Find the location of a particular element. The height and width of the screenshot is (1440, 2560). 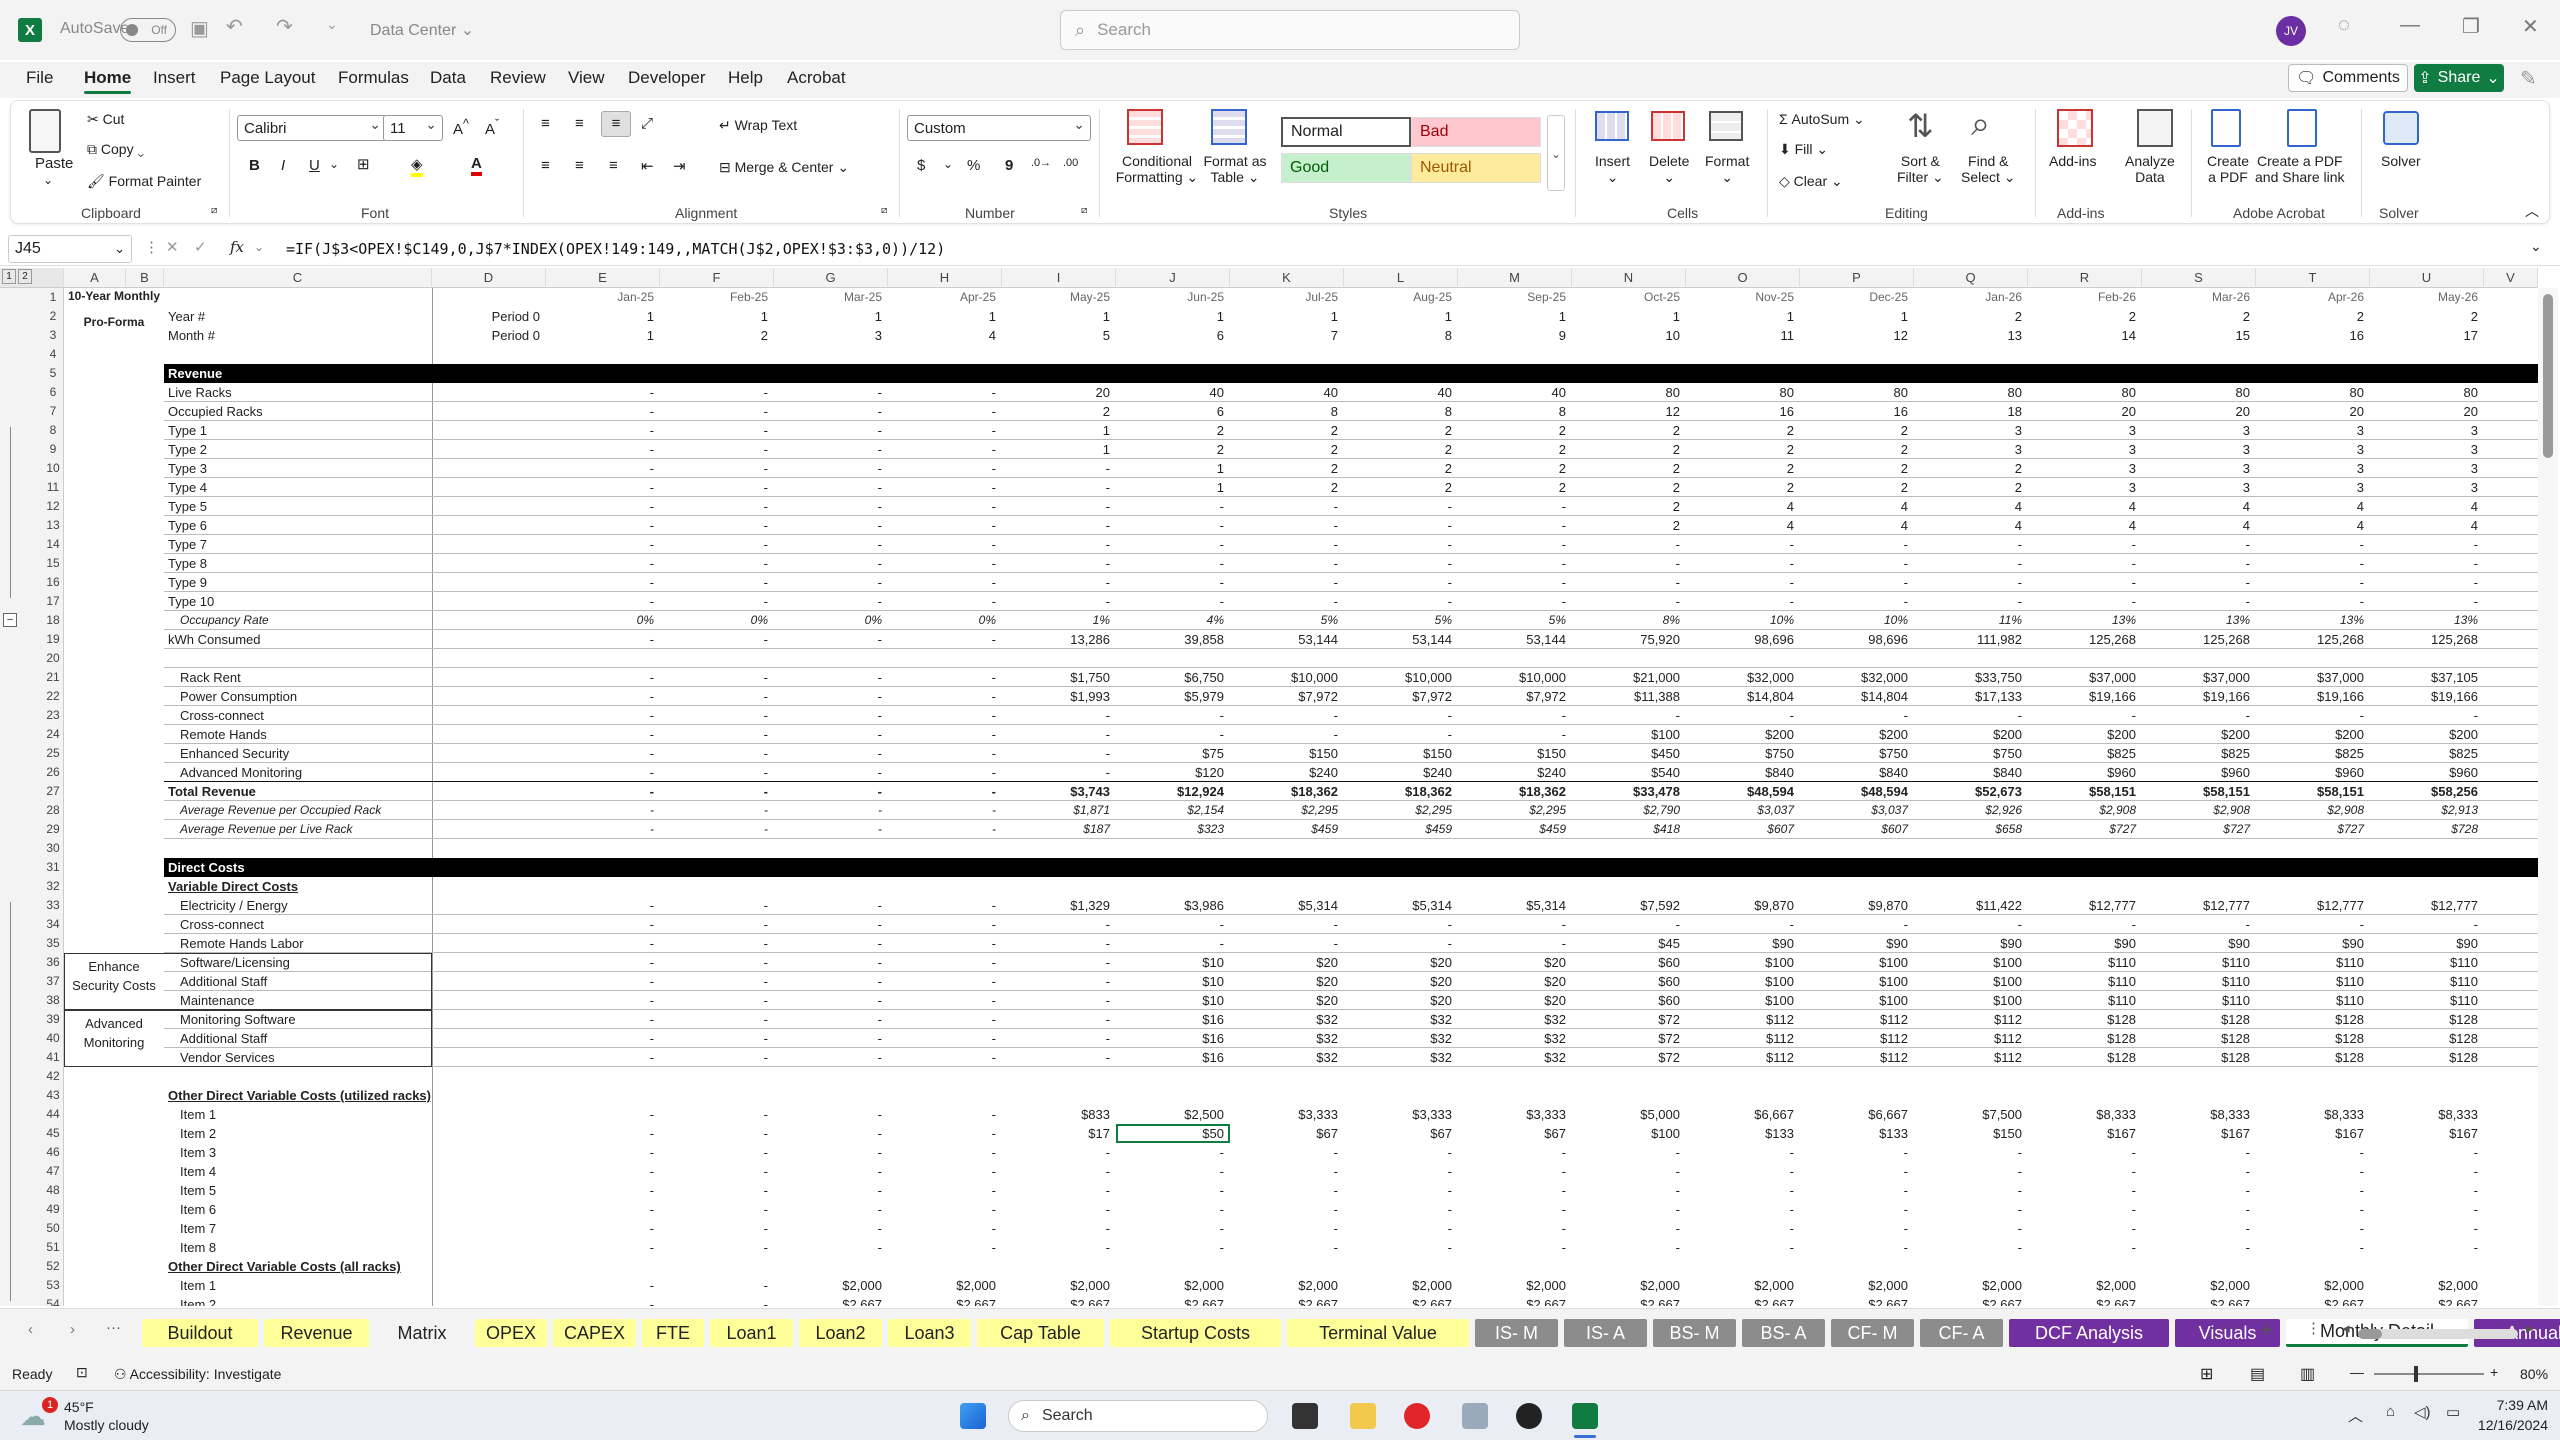

value-cell: $110 is located at coordinates (2196, 1000).